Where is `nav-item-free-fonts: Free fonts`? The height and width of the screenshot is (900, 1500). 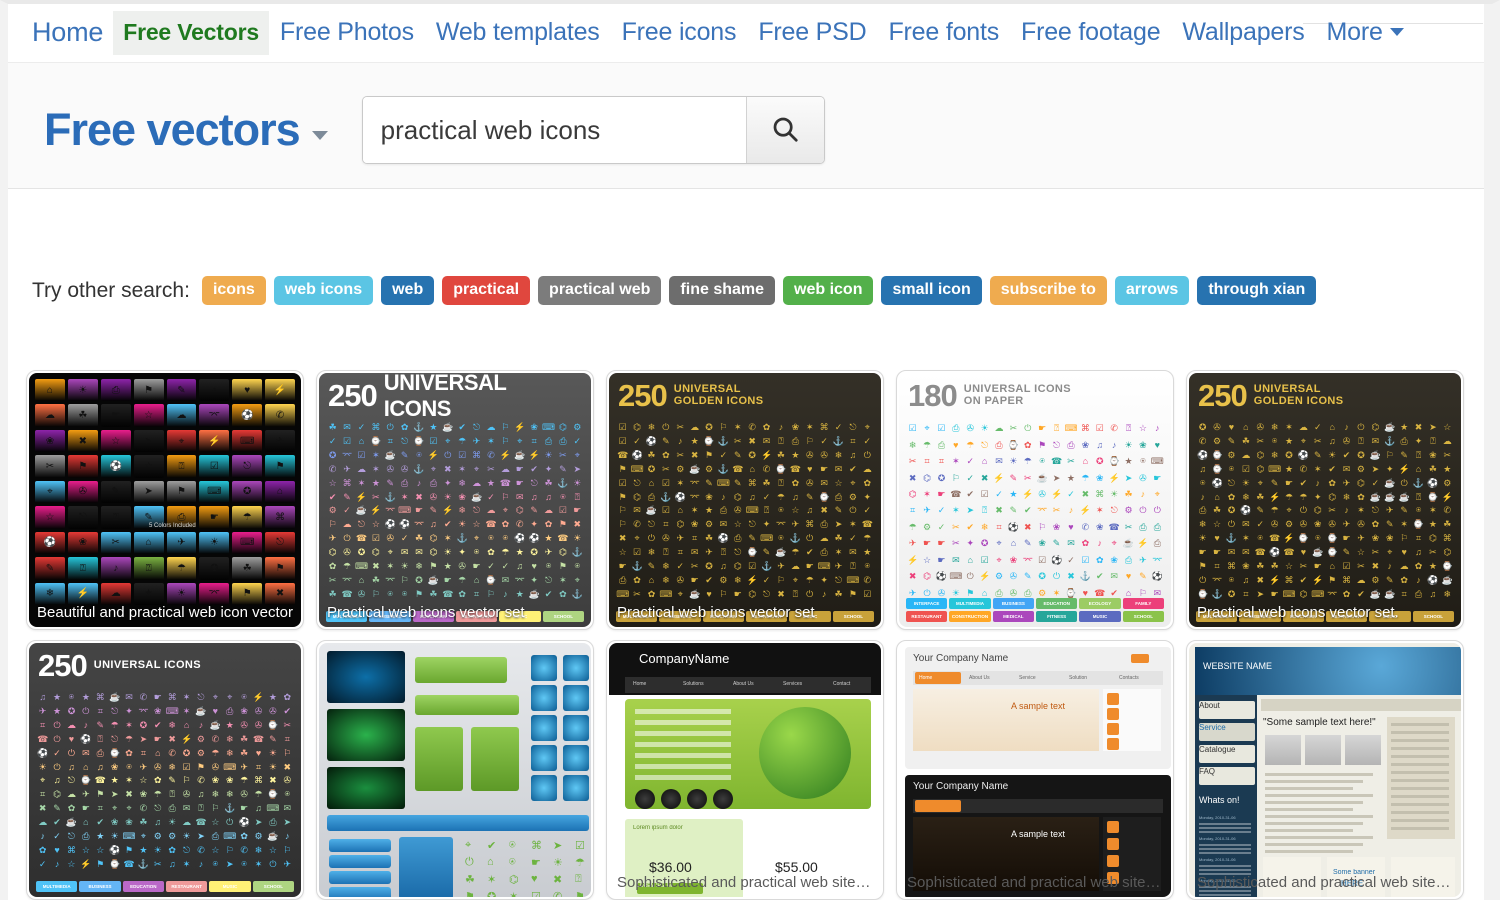
nav-item-free-fonts: Free fonts is located at coordinates (943, 33).